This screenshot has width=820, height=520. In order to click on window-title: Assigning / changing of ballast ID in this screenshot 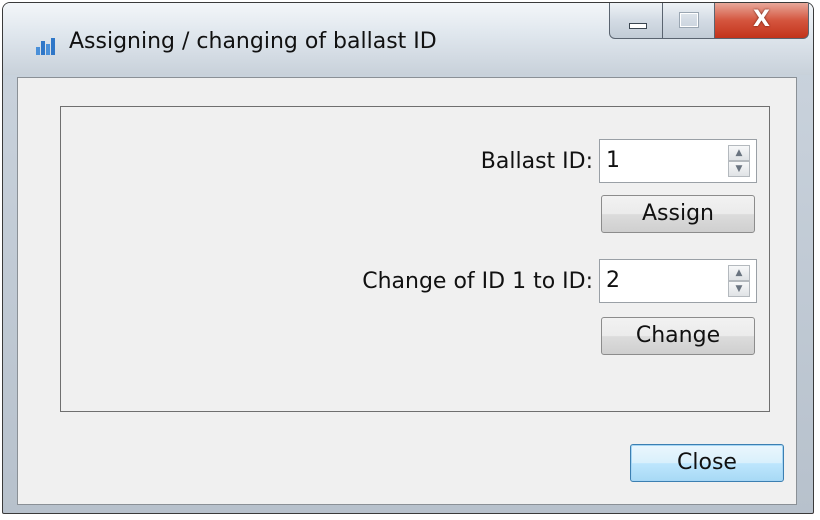, I will do `click(253, 41)`.